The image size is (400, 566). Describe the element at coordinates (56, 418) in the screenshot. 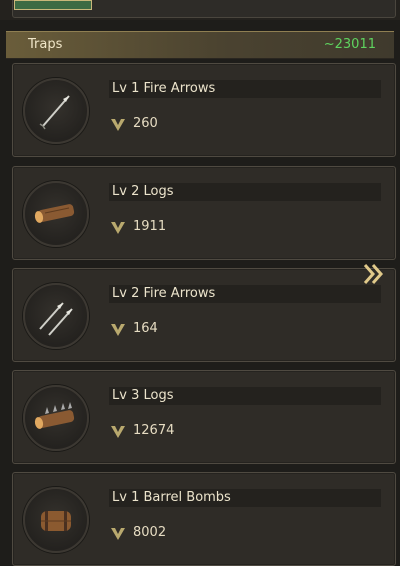

I see `spiked-logs-icon` at that location.